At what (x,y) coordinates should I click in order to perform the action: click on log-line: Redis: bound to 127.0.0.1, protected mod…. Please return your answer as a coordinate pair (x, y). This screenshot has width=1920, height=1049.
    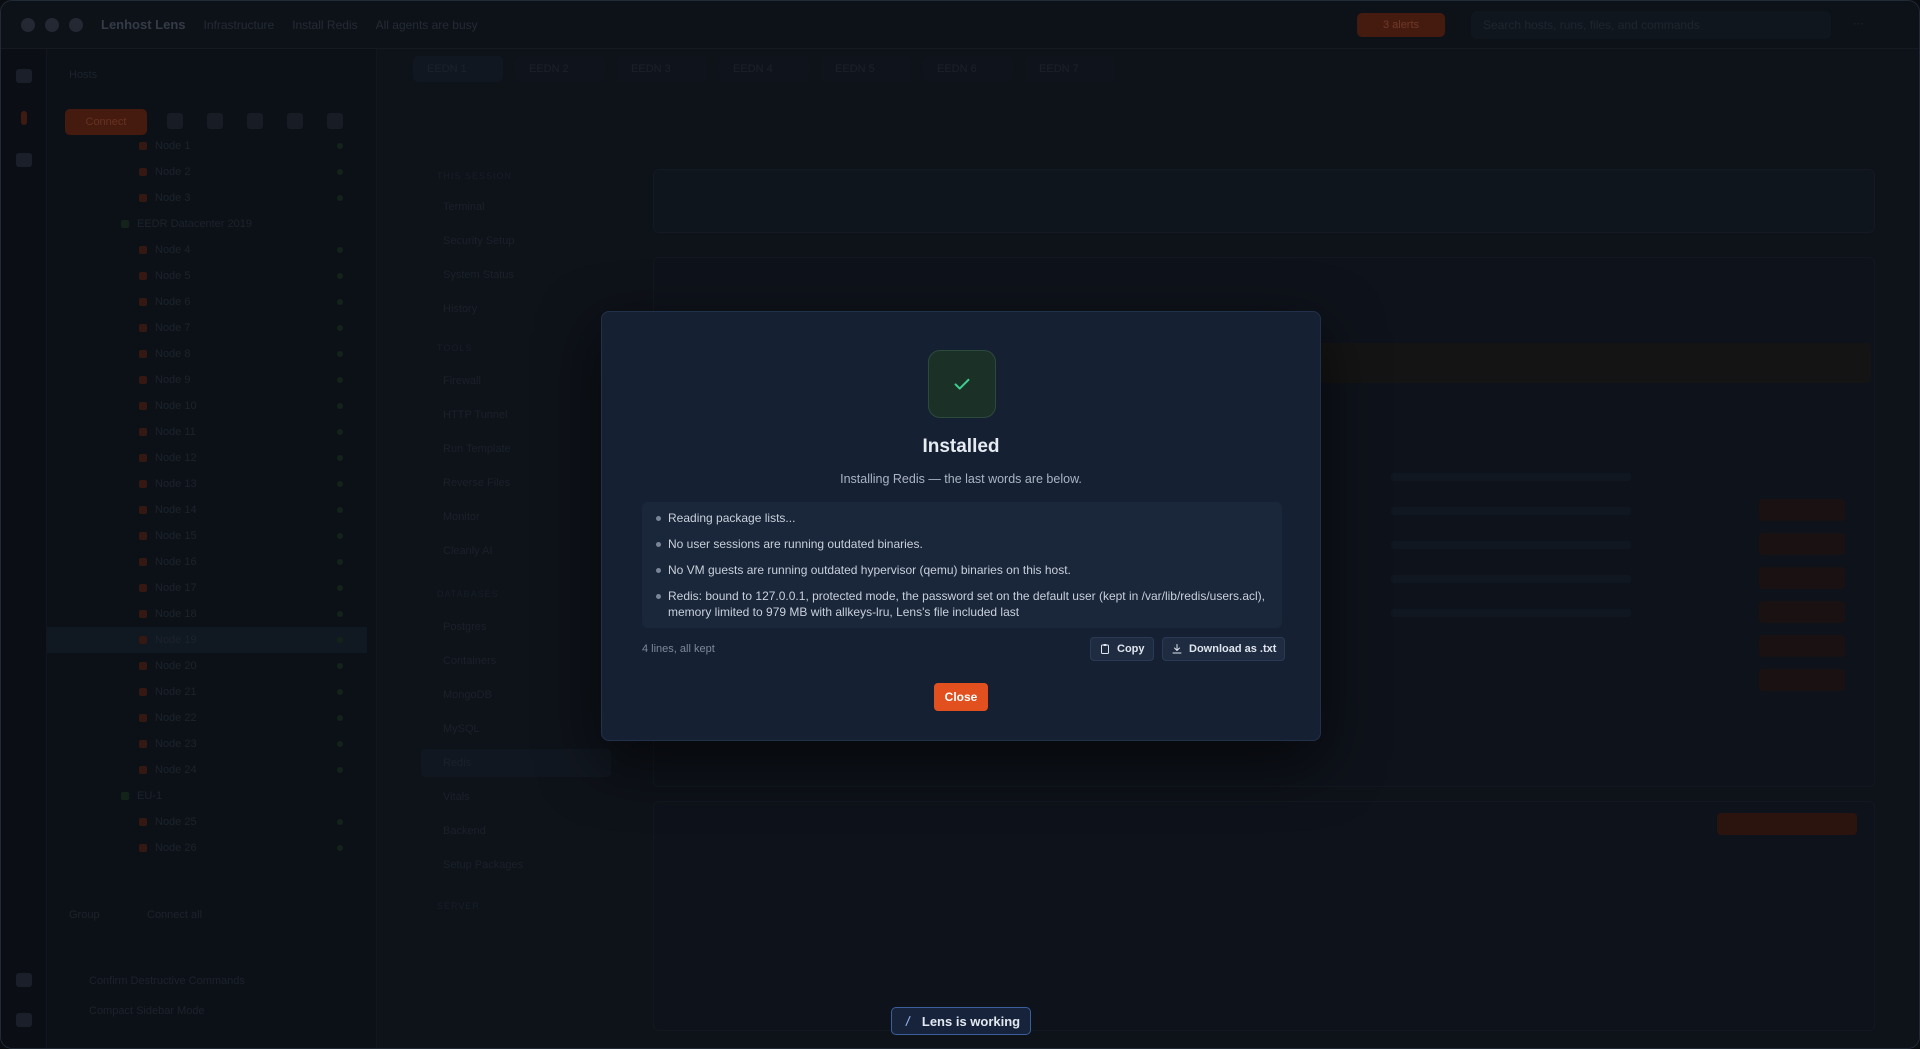
    Looking at the image, I should click on (962, 604).